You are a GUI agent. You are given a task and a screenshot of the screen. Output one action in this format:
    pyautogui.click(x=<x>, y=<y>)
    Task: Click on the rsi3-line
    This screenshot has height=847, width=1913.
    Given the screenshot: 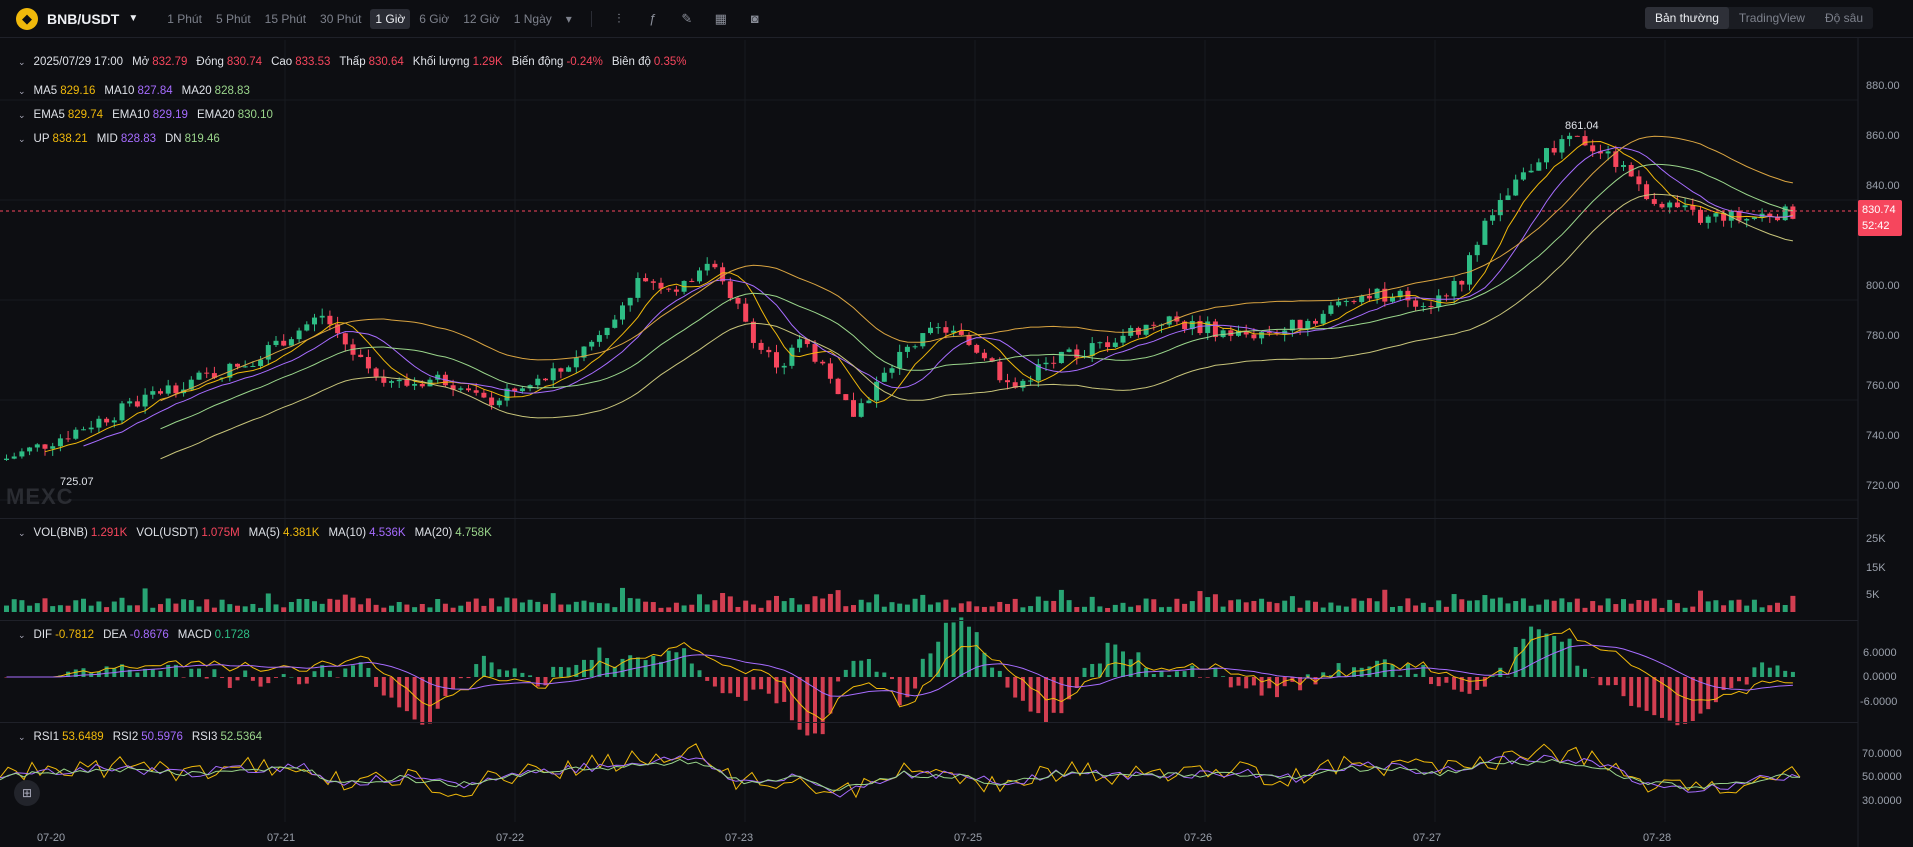 What is the action you would take?
    pyautogui.click(x=900, y=774)
    